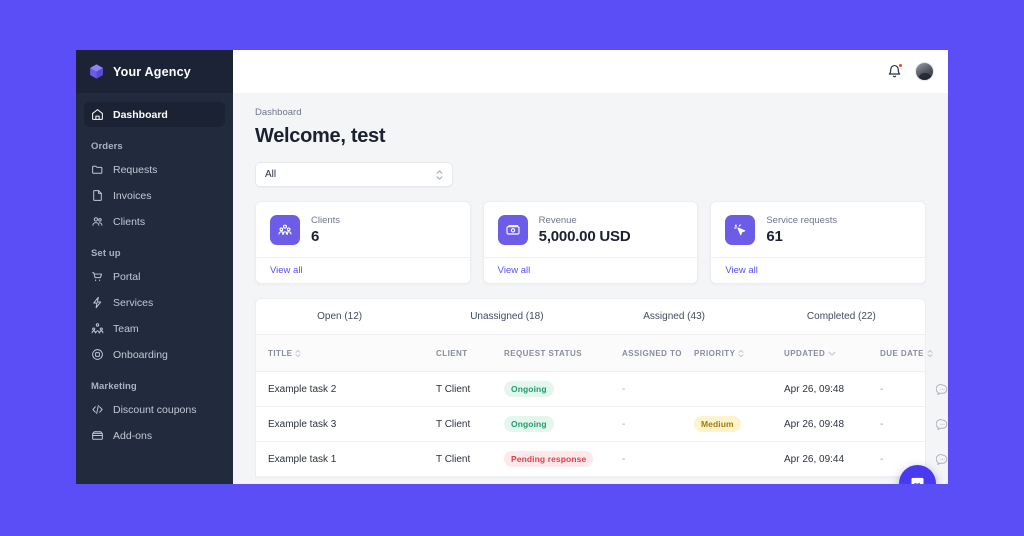 The width and height of the screenshot is (1024, 536). What do you see at coordinates (674, 316) in the screenshot?
I see `tab-assigned: Assigned (43)` at bounding box center [674, 316].